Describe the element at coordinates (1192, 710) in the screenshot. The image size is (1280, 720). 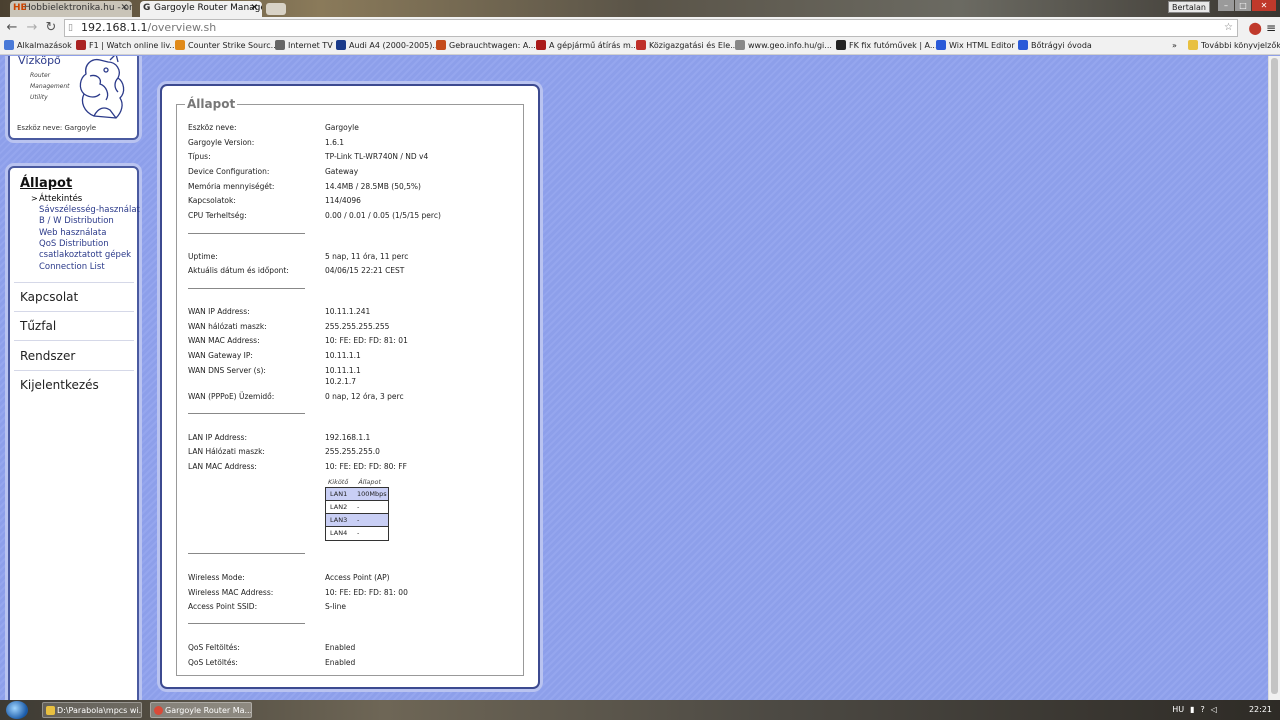
I see `network-icon: ▮` at that location.